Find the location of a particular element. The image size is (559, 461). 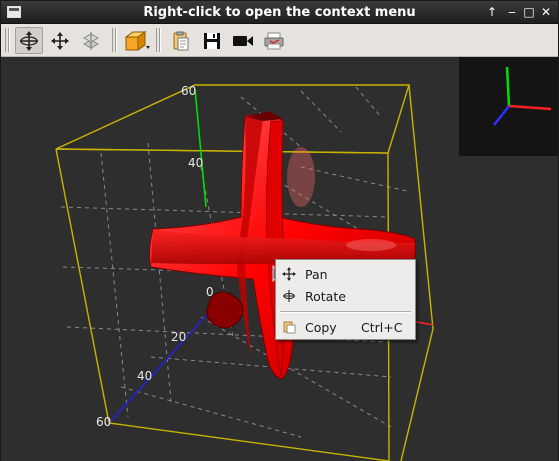

origin-tick-label: 0 is located at coordinates (210, 292).